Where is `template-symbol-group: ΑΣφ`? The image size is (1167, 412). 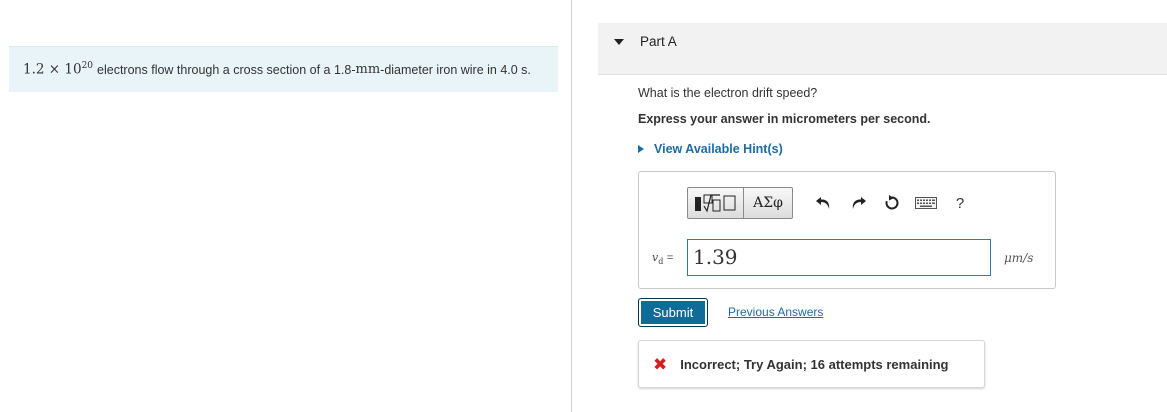 template-symbol-group: ΑΣφ is located at coordinates (740, 203).